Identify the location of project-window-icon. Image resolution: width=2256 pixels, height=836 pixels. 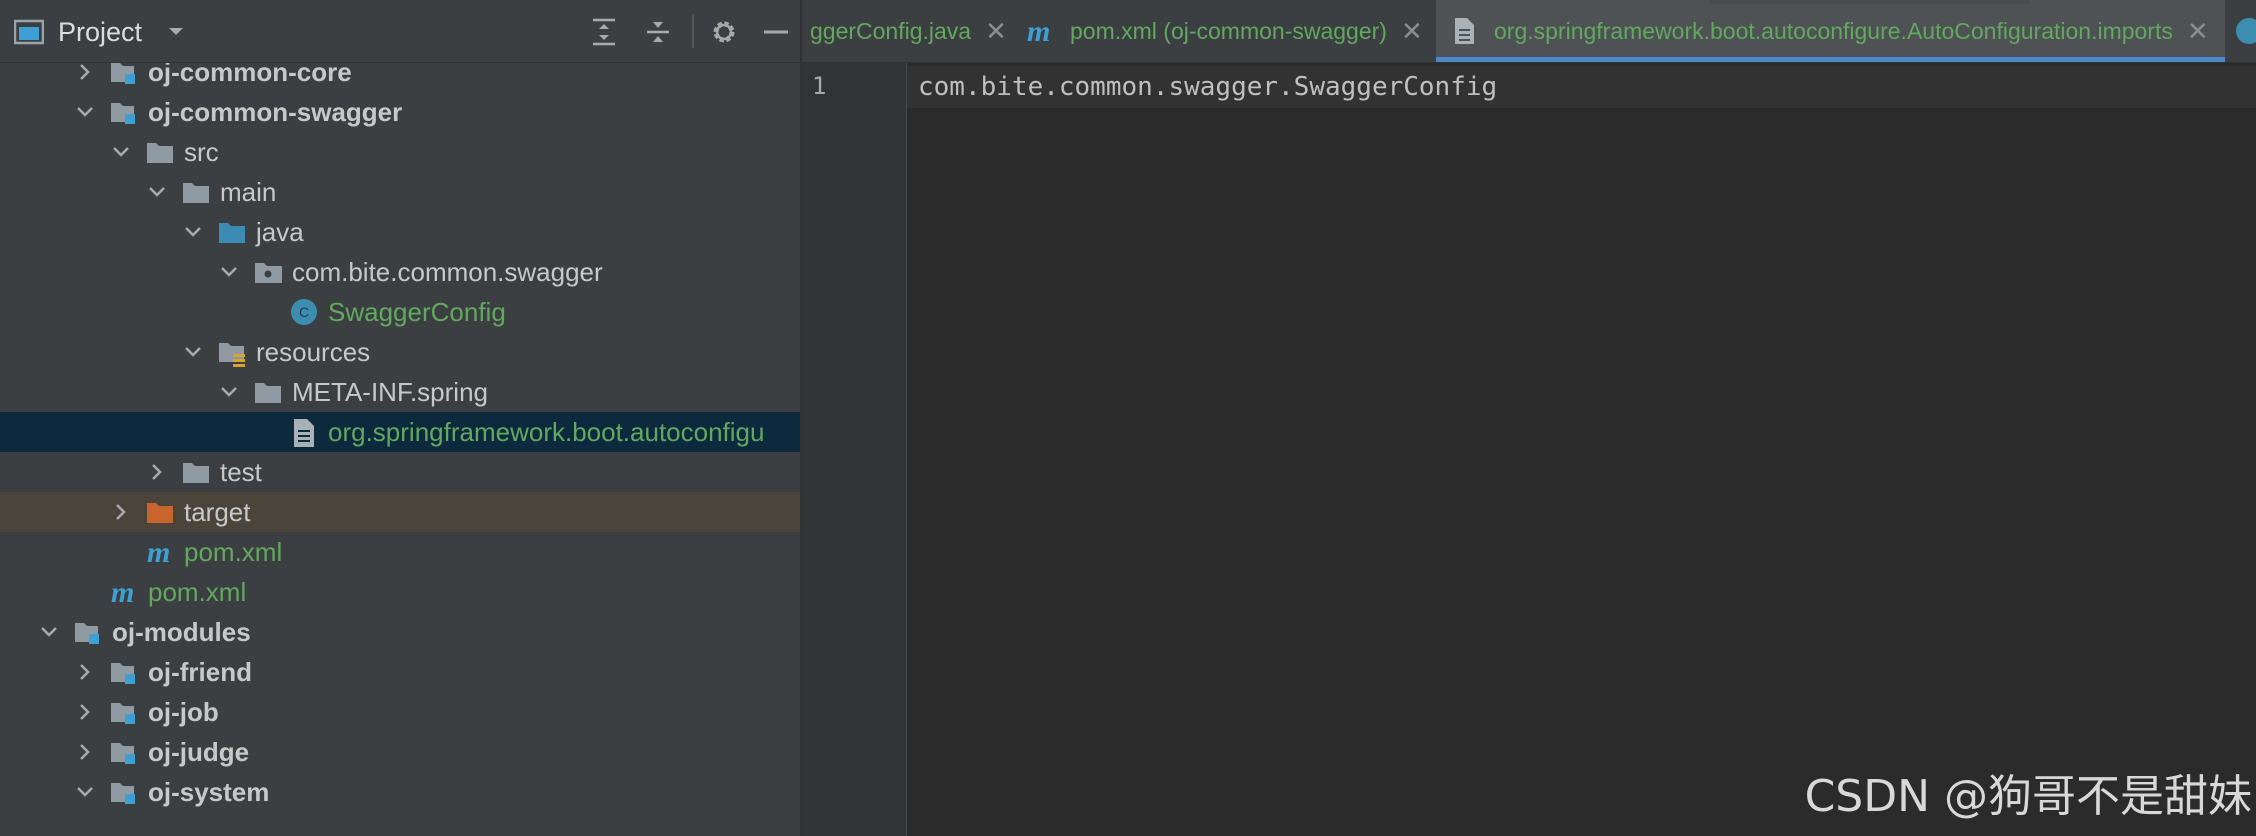
(29, 32).